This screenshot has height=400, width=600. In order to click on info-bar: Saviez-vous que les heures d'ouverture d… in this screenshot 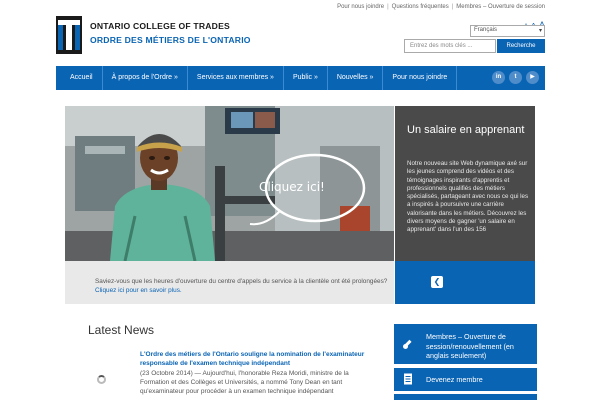, I will do `click(229, 282)`.